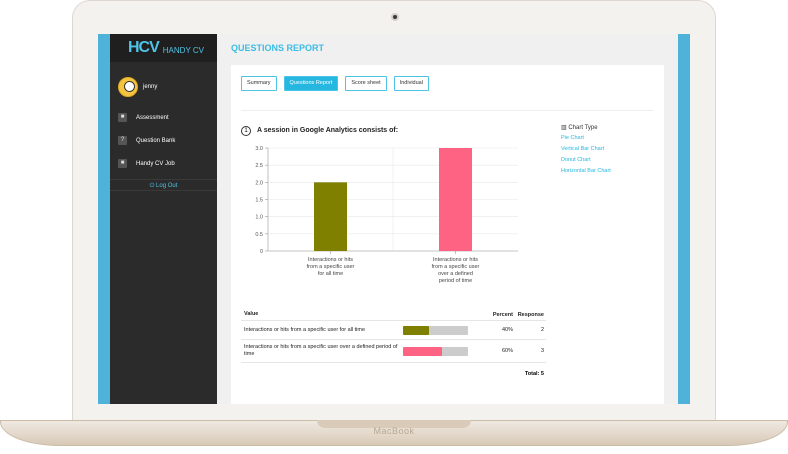 The width and height of the screenshot is (788, 454). Describe the element at coordinates (167, 186) in the screenshot. I see `logout-label: Log Out` at that location.